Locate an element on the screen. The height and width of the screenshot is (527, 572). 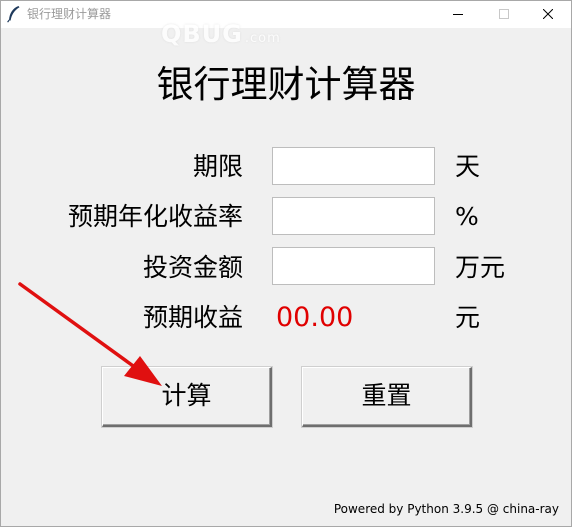
minimize-button is located at coordinates (458, 14).